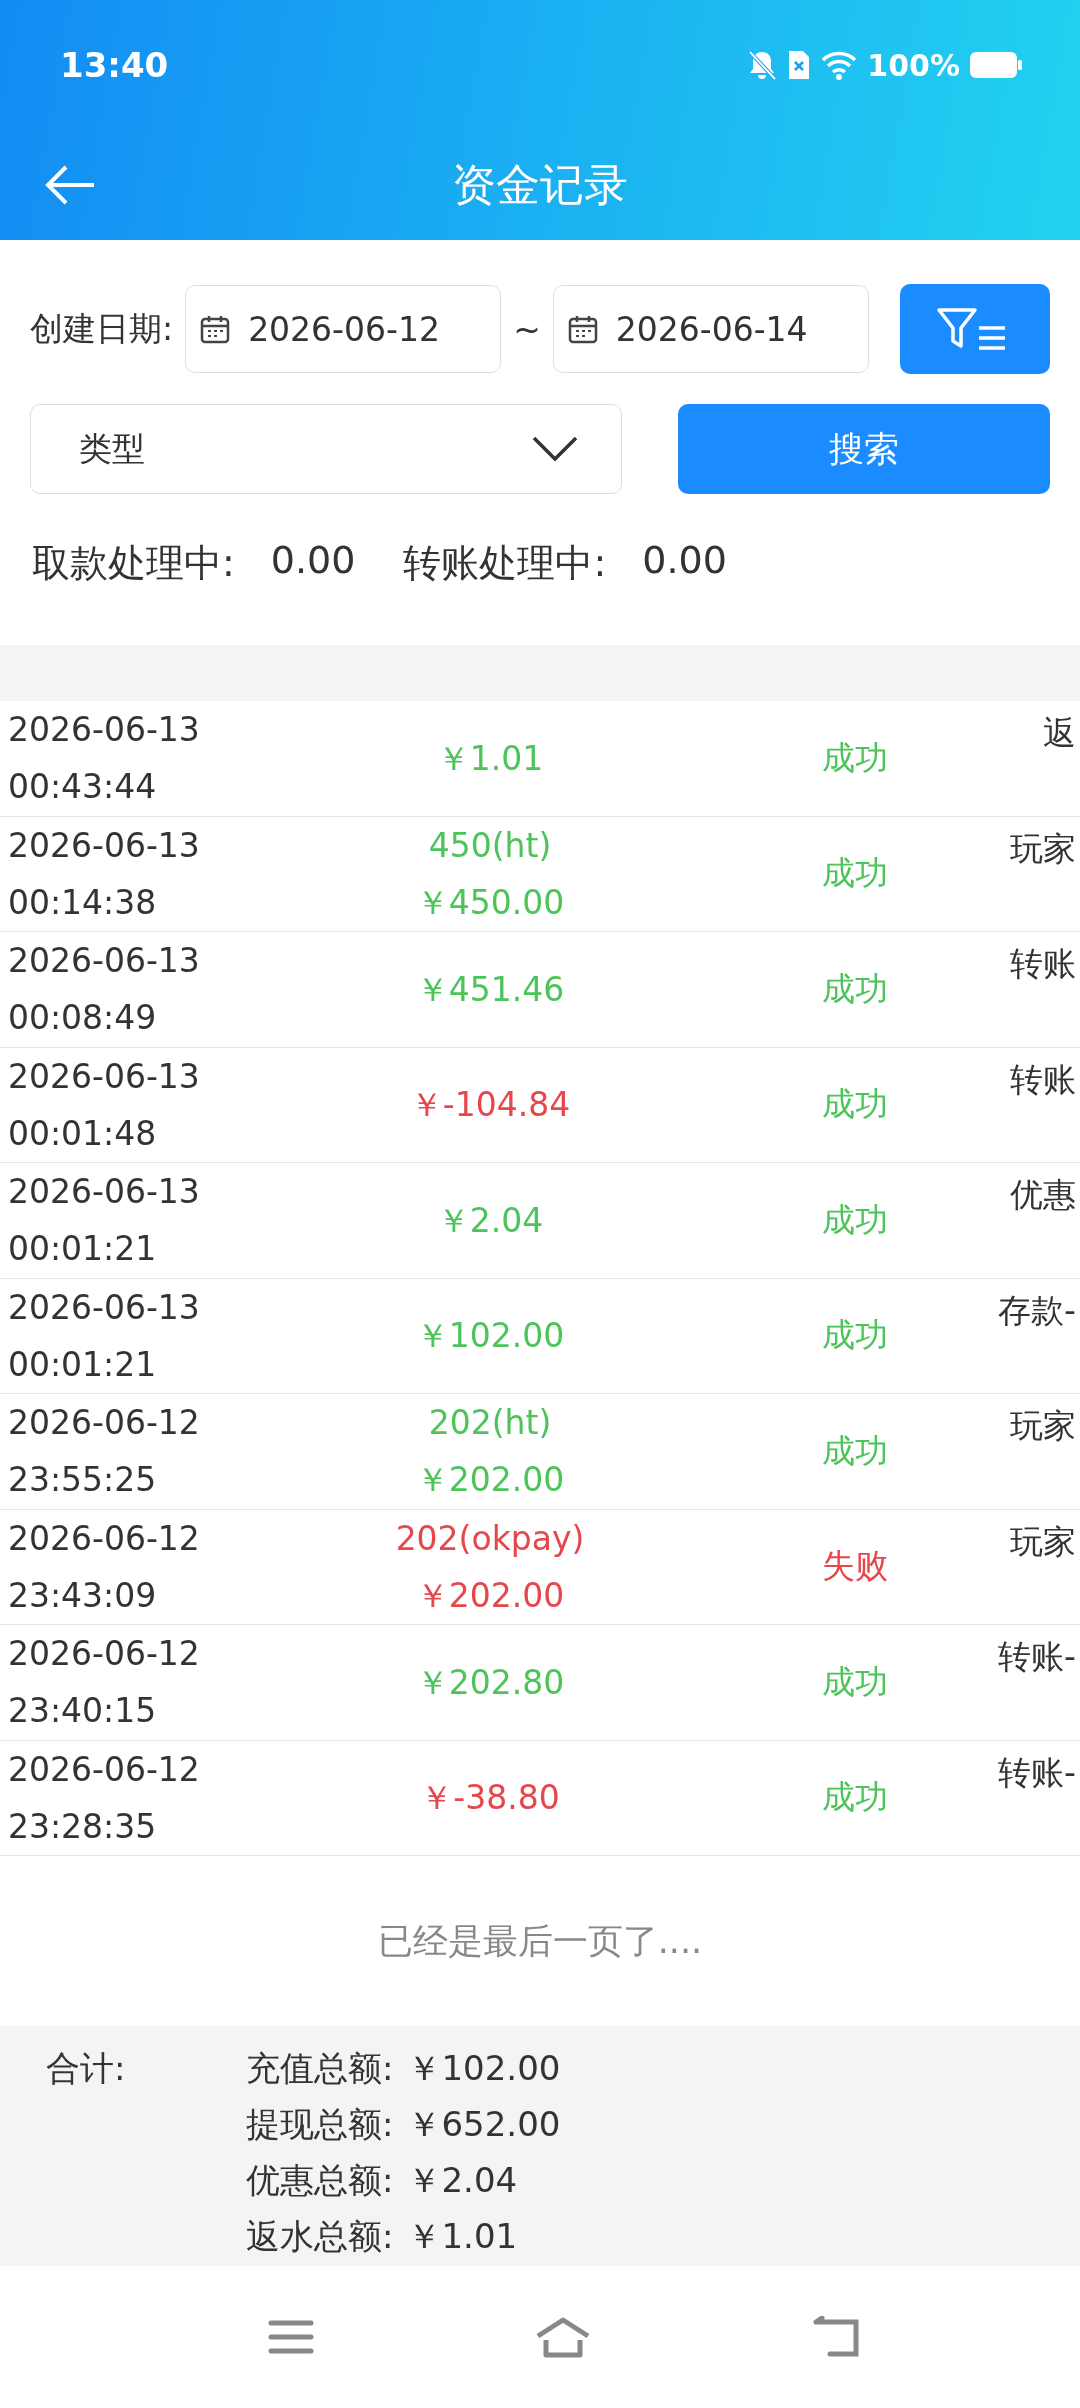  Describe the element at coordinates (320, 2236) in the screenshot. I see `total-label: 返水总额:` at that location.